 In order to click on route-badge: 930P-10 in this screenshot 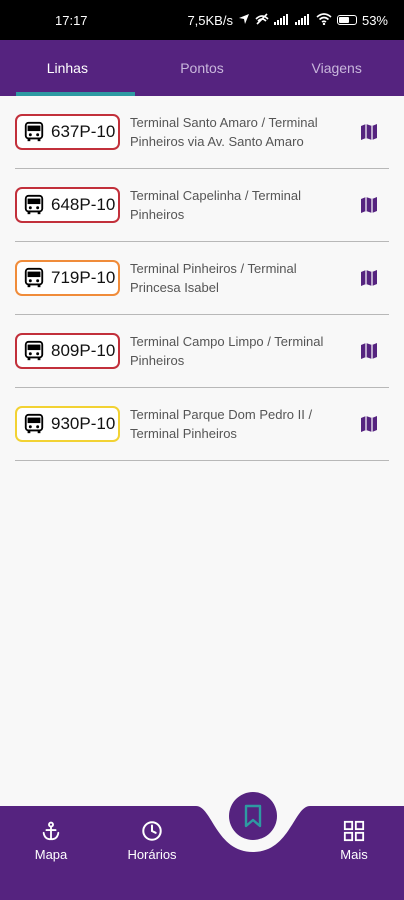, I will do `click(67, 424)`.